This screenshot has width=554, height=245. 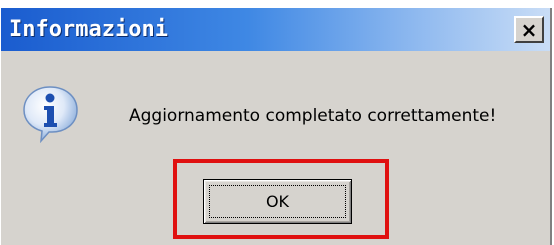 What do you see at coordinates (50, 114) in the screenshot?
I see `info-icon` at bounding box center [50, 114].